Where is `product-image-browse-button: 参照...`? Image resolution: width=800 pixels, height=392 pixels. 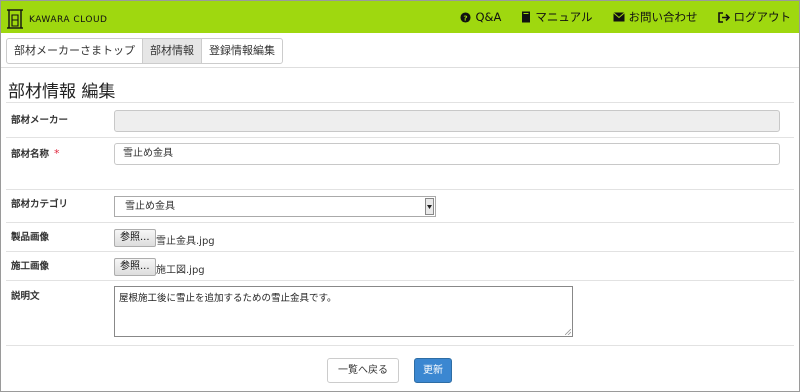
product-image-browse-button: 参照... is located at coordinates (135, 238).